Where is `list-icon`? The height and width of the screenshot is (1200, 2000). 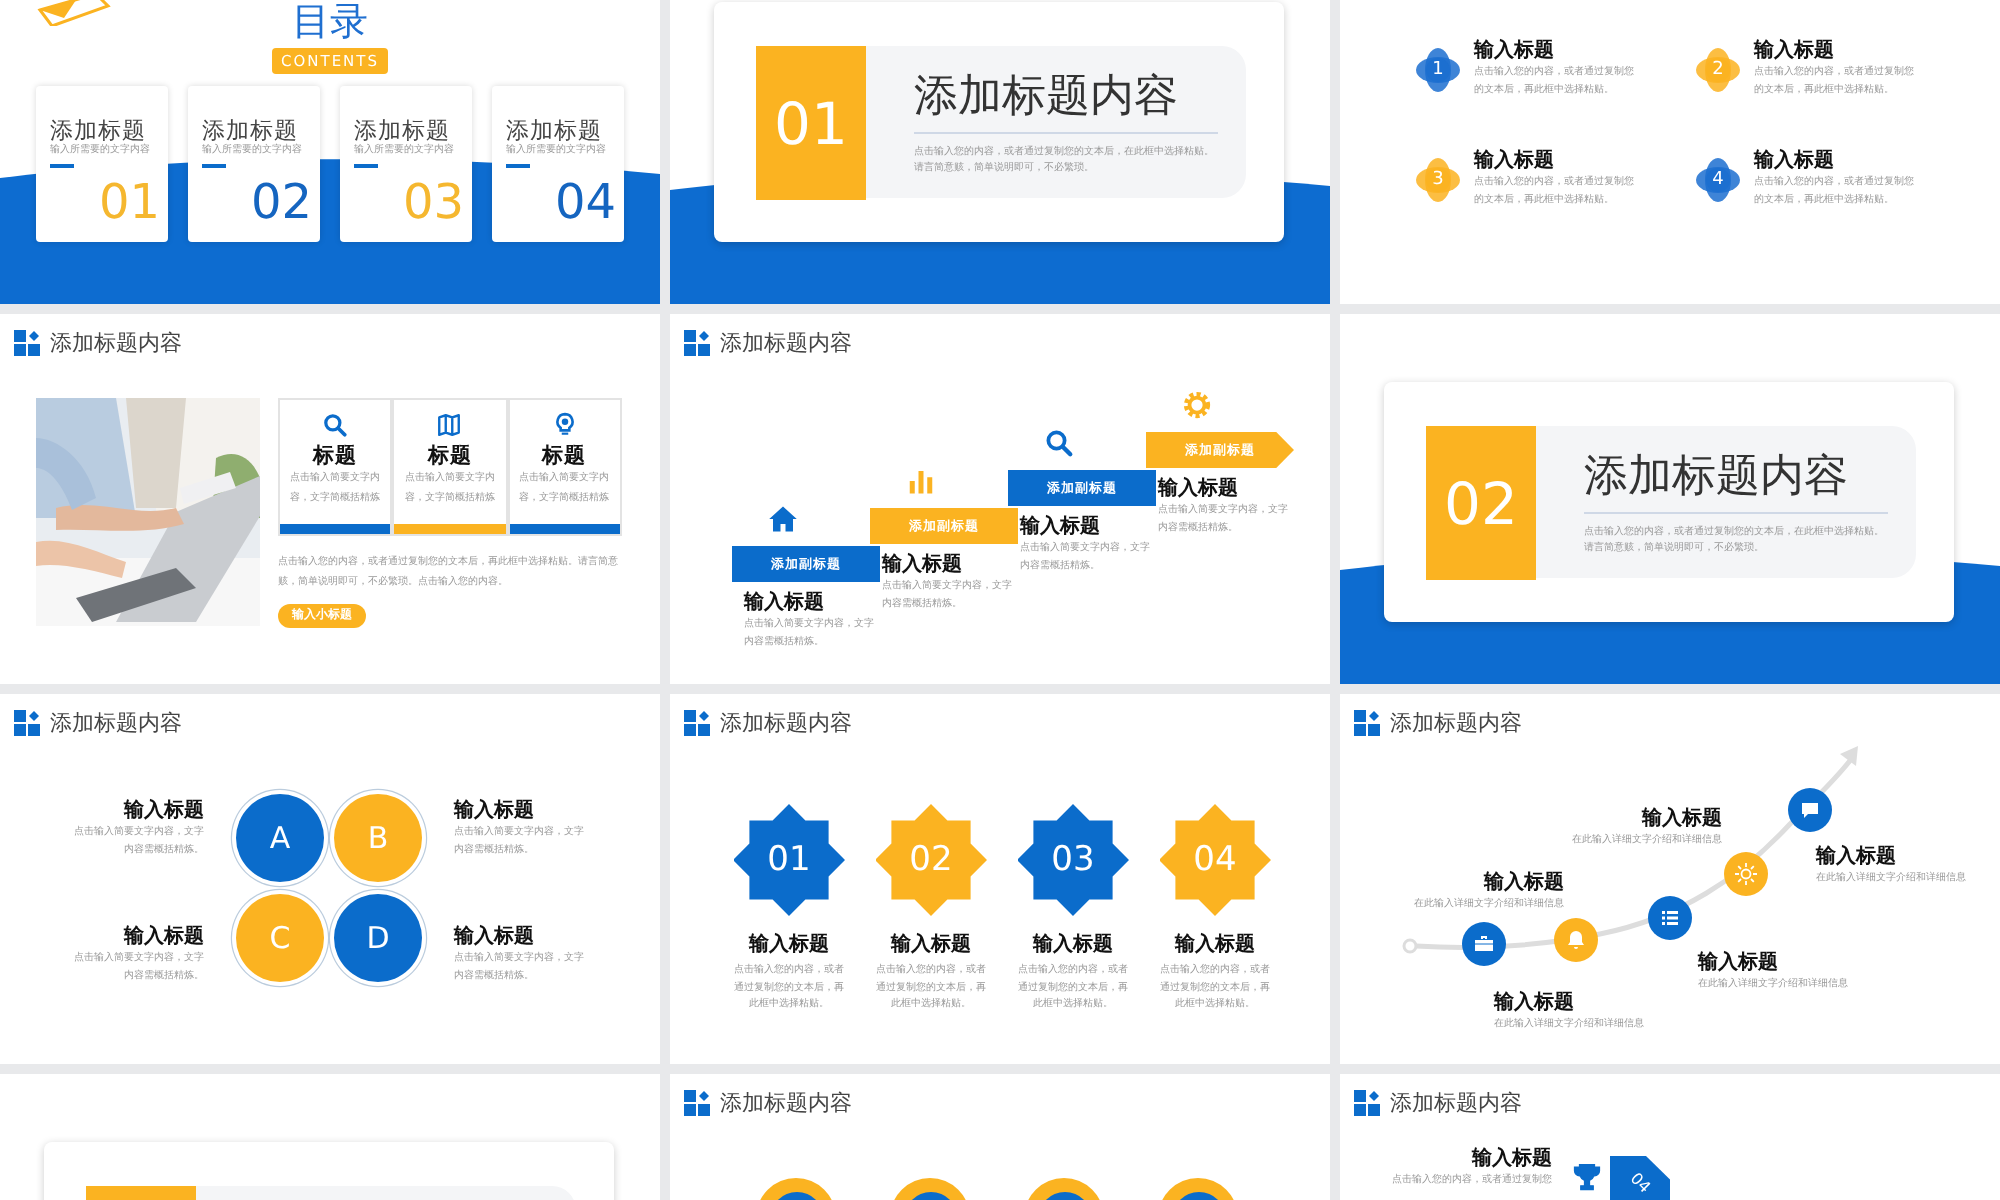
list-icon is located at coordinates (1670, 918).